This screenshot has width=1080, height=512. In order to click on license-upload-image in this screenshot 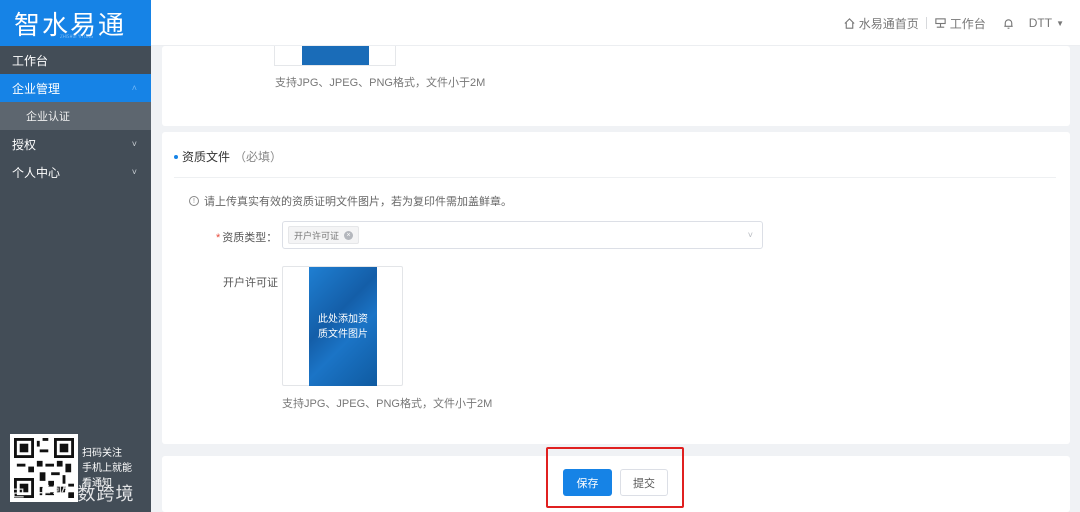, I will do `click(335, 55)`.